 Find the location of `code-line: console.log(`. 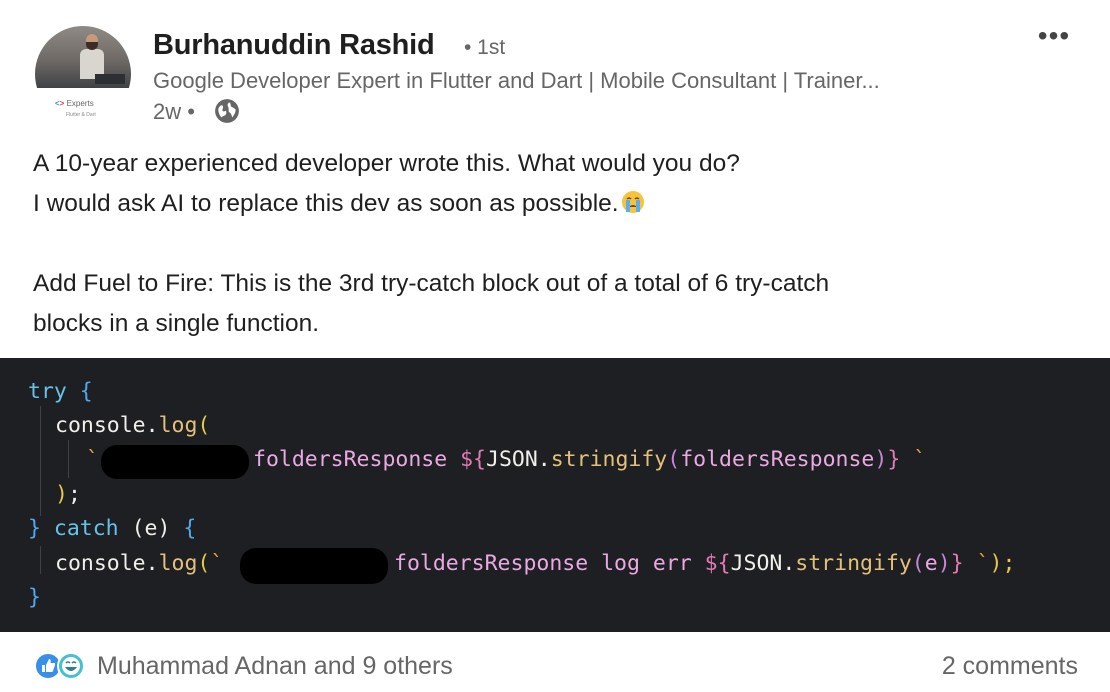

code-line: console.log( is located at coordinates (133, 425).